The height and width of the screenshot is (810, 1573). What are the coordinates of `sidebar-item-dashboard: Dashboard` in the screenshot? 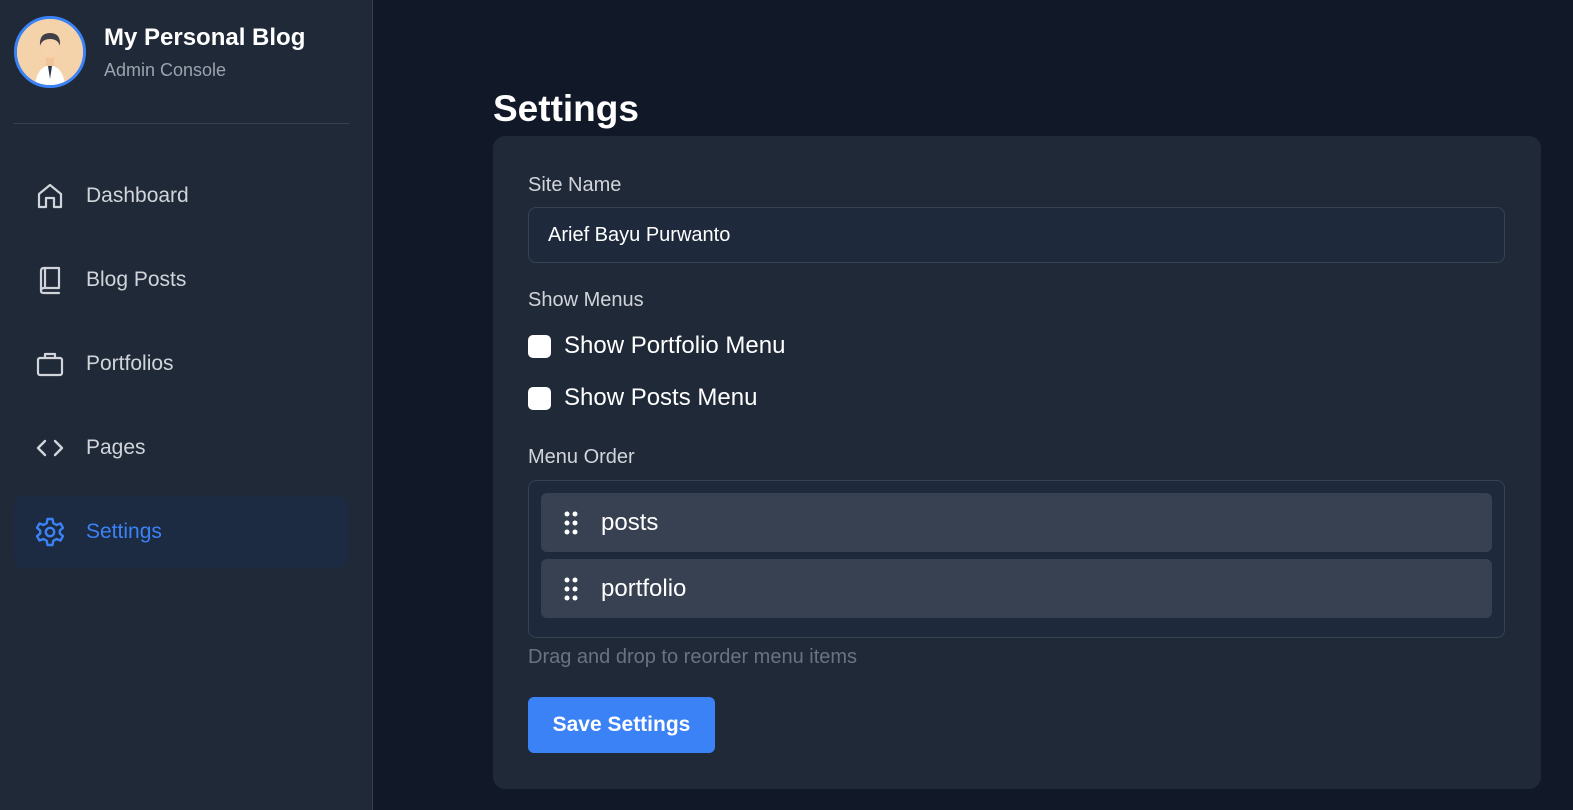 It's located at (181, 196).